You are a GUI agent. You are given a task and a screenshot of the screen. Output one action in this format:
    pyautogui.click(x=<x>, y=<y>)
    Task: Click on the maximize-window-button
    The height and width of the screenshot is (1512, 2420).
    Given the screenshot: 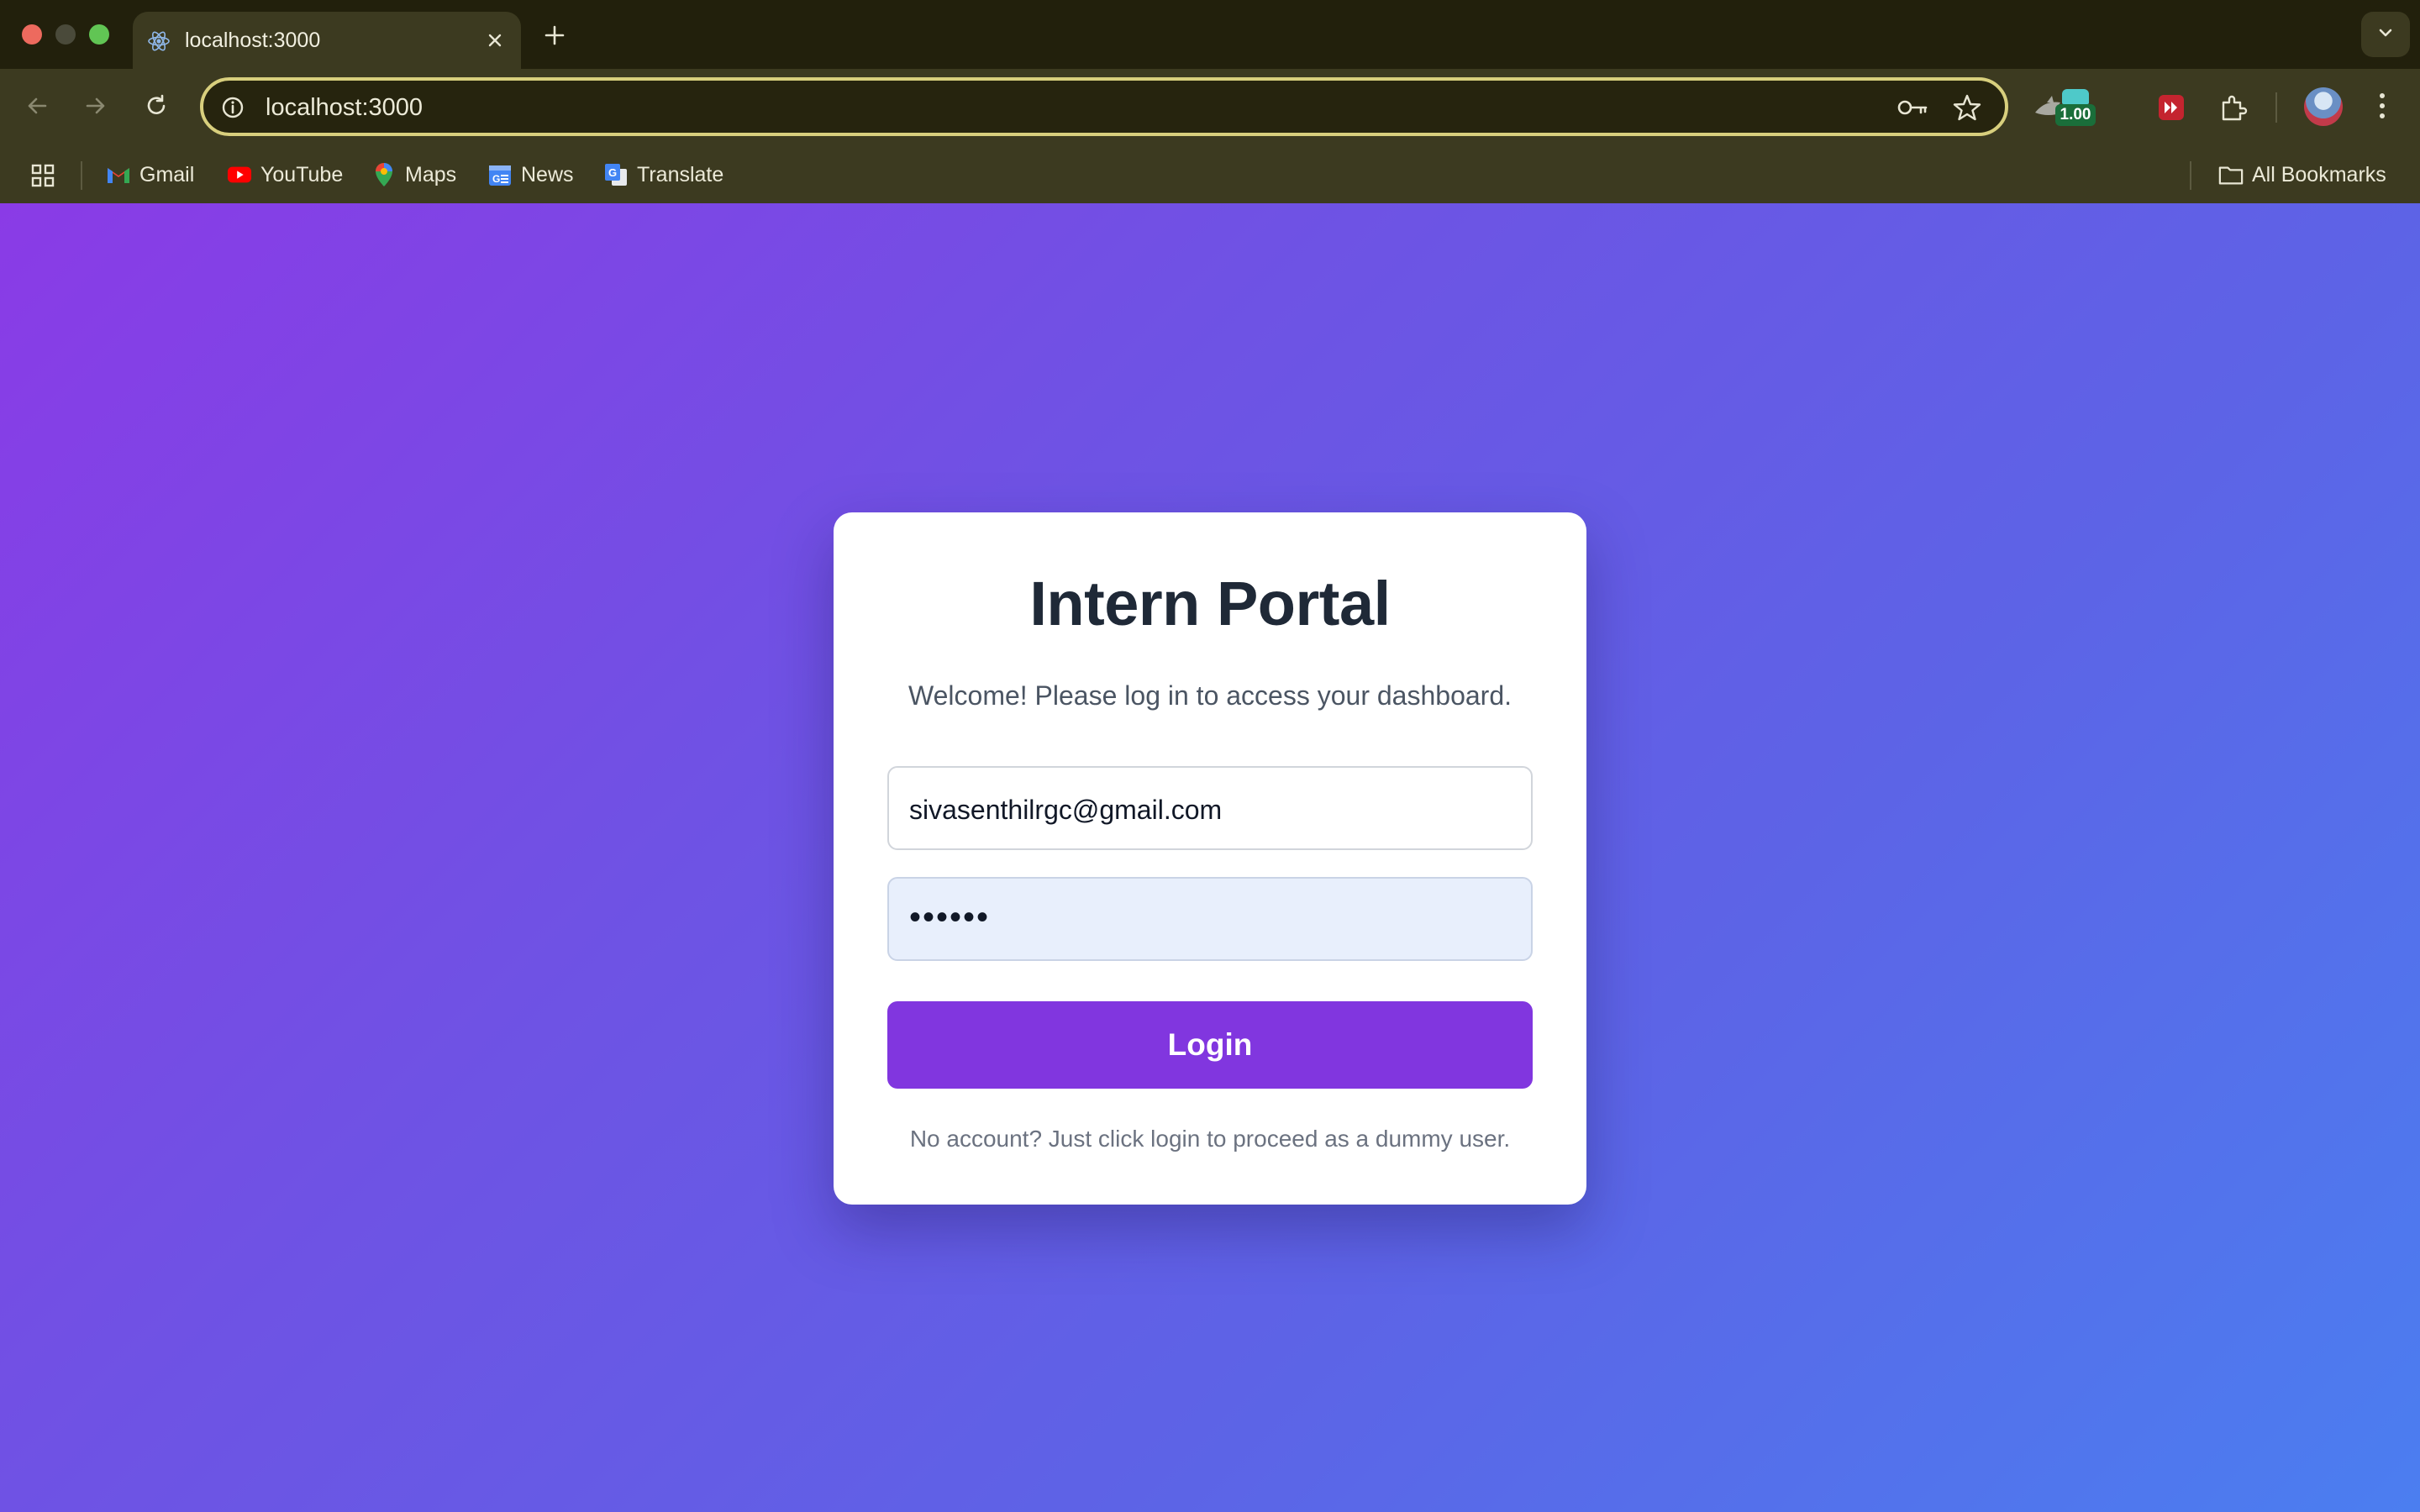 What is the action you would take?
    pyautogui.click(x=99, y=34)
    